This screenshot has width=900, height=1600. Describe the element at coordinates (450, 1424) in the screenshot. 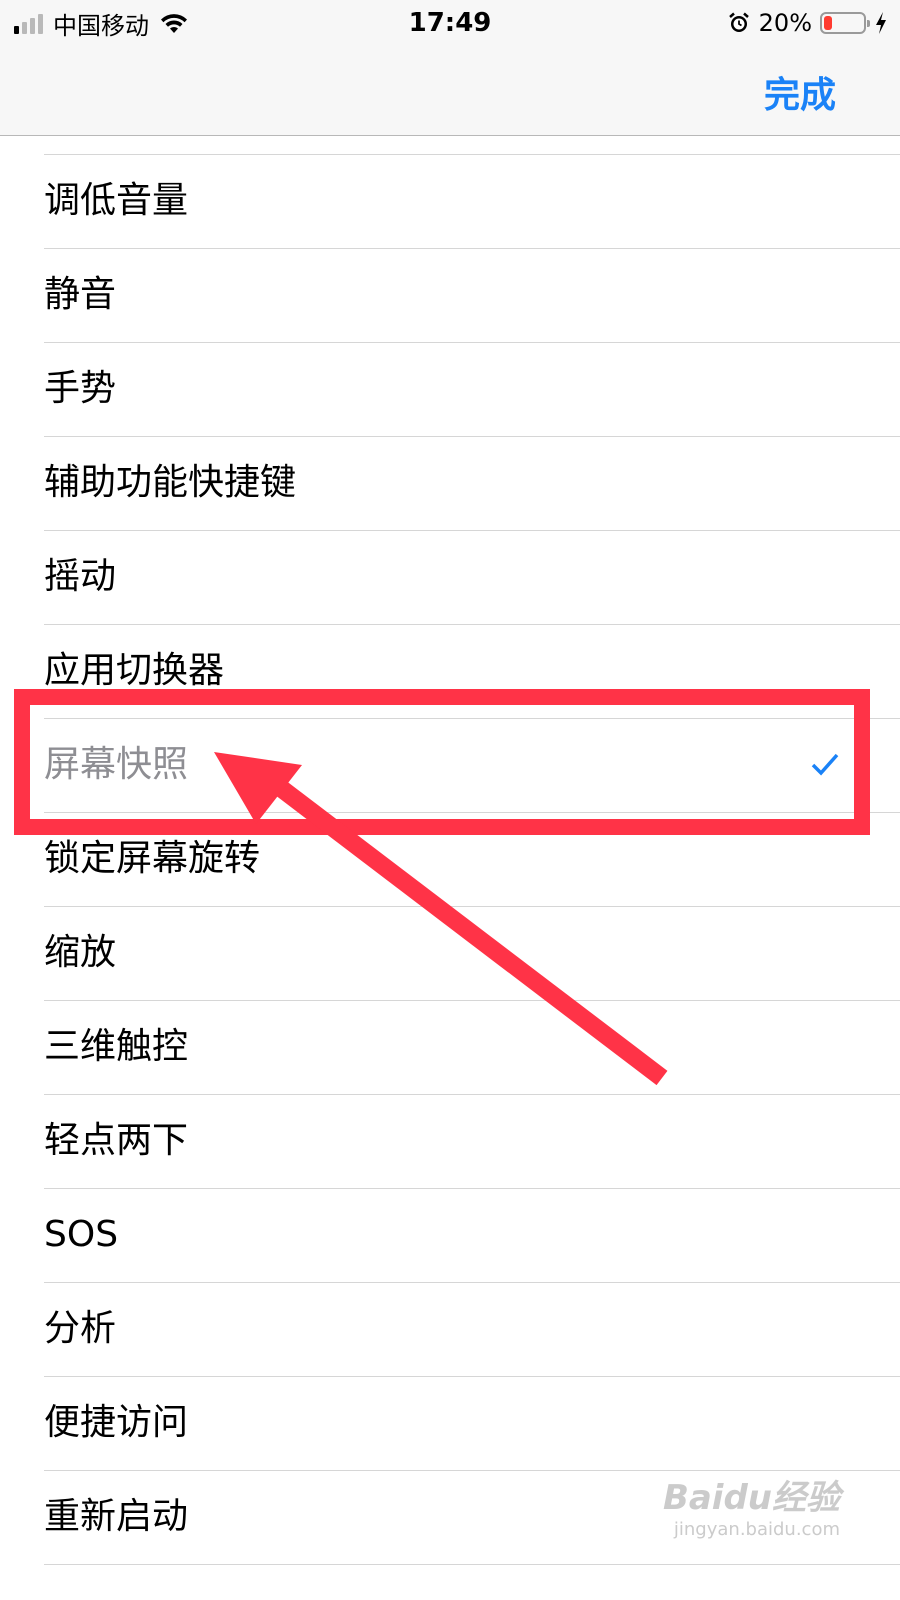

I see `list-item: 便捷访问` at that location.